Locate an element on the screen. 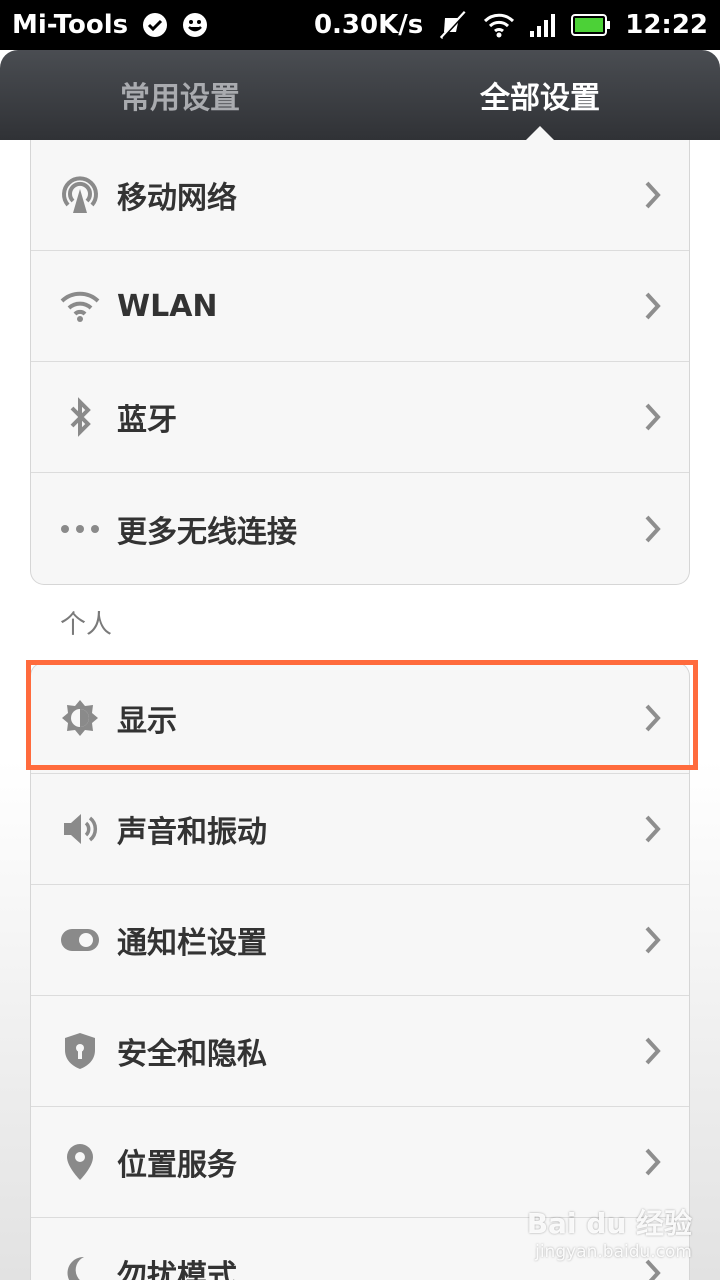 The image size is (720, 1280). settings-tab-bar: 常用设置 全部设置 is located at coordinates (360, 95).